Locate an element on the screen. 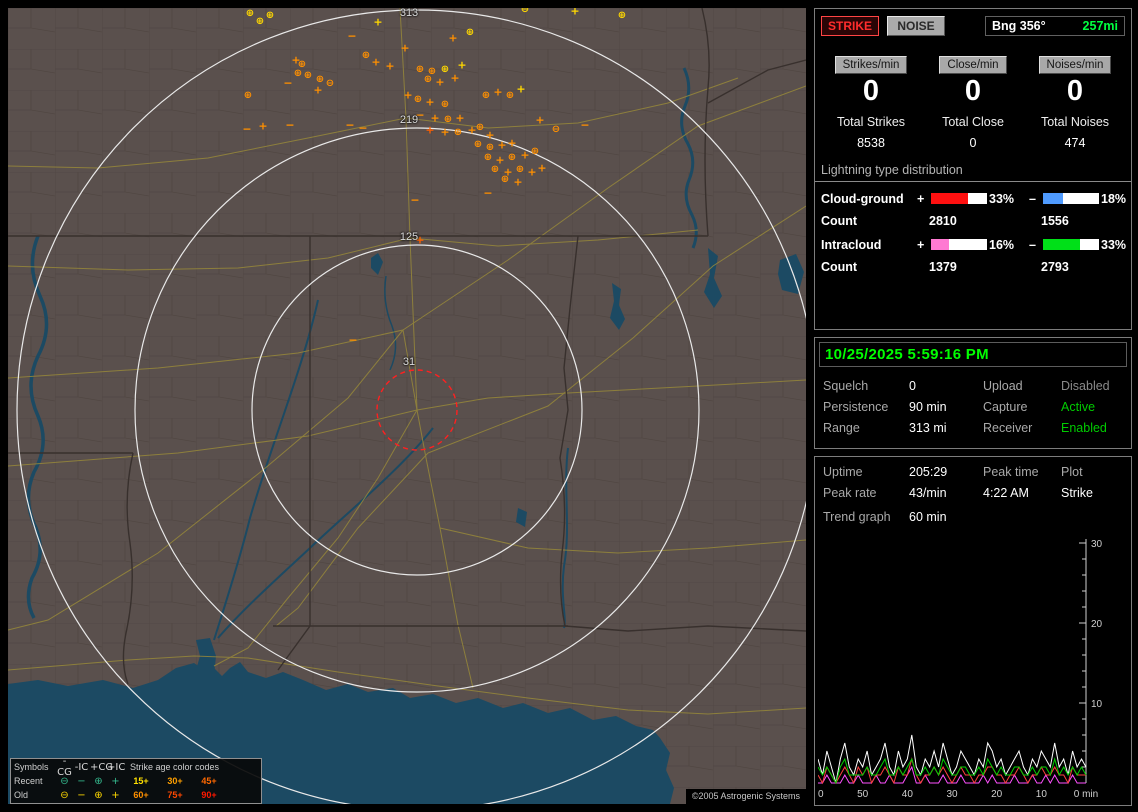 This screenshot has height=812, width=1138. total-close-value: 0 is located at coordinates (973, 142).